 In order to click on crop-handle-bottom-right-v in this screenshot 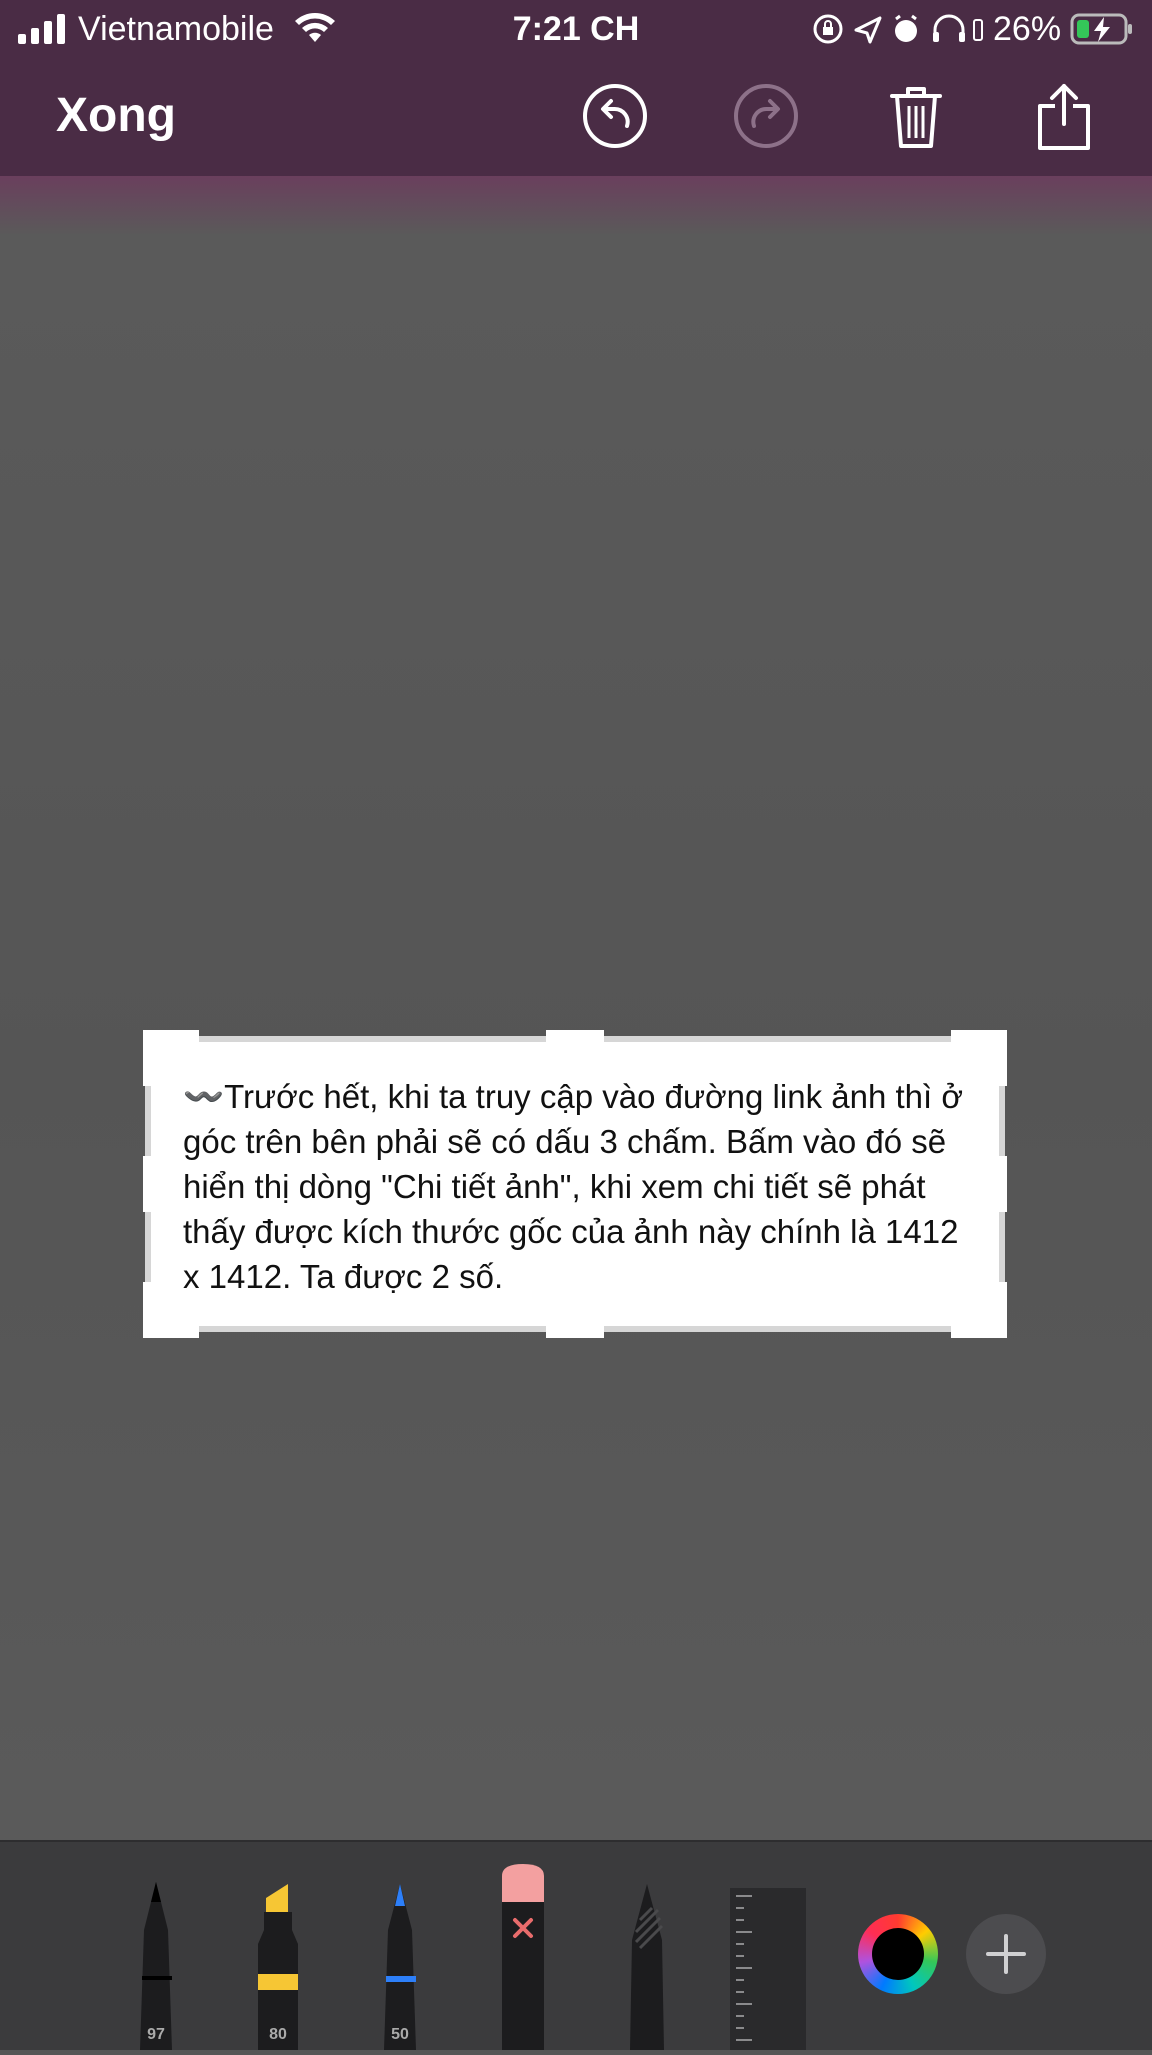, I will do `click(1001, 1310)`.